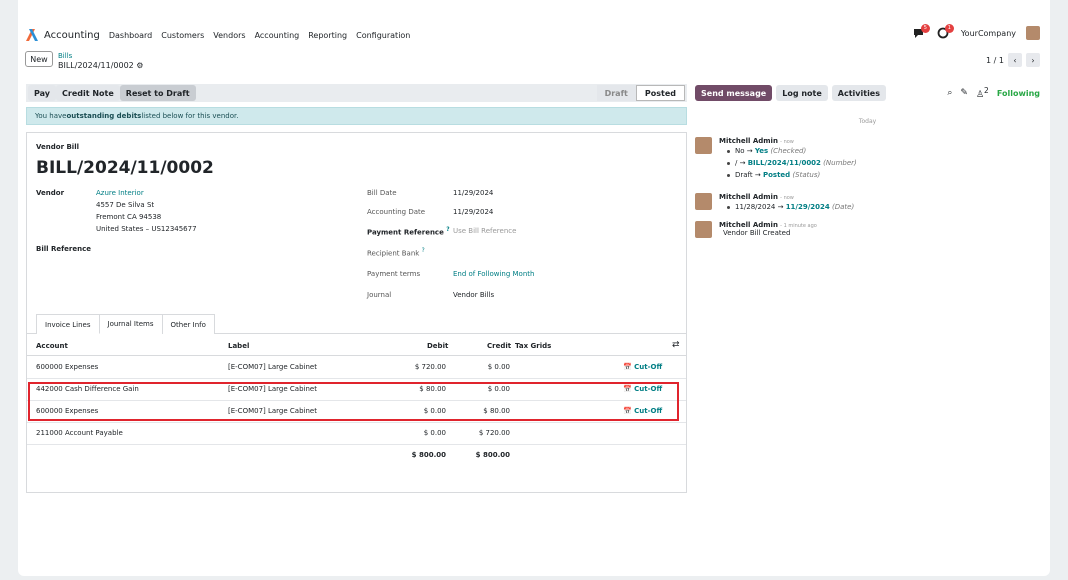  I want to click on journal-label: Journal, so click(379, 295).